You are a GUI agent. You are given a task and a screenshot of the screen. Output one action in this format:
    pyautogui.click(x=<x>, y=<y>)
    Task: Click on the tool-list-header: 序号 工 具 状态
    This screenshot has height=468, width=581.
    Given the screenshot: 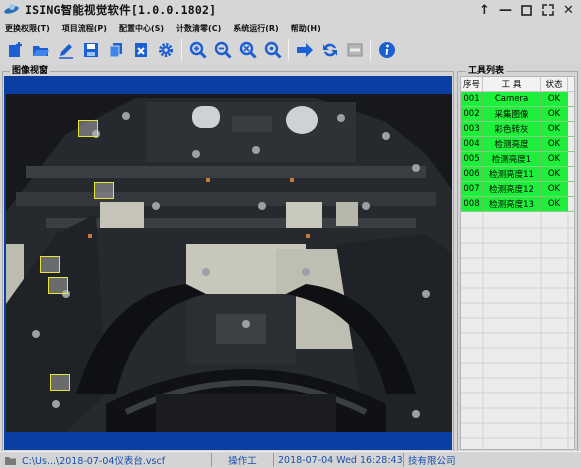 What is the action you would take?
    pyautogui.click(x=517, y=84)
    